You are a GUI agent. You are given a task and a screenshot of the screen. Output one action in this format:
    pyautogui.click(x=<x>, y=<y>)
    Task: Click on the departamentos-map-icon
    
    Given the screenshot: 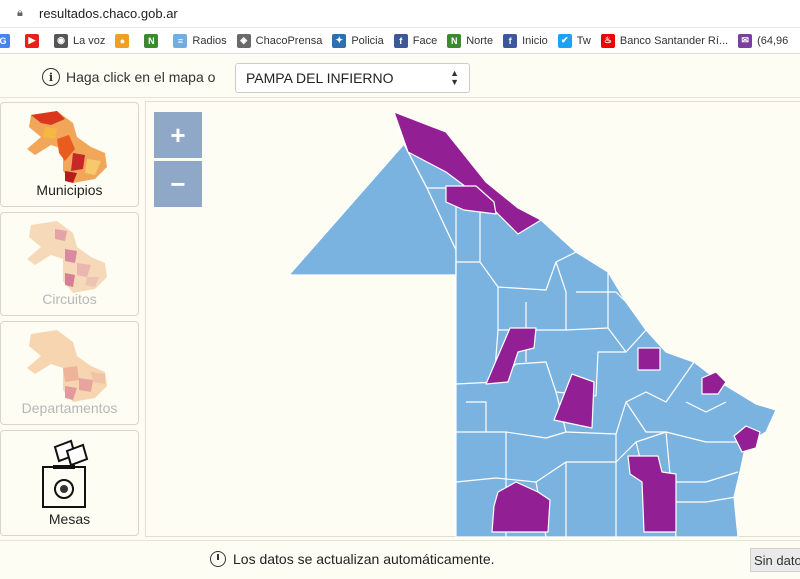 What is the action you would take?
    pyautogui.click(x=67, y=366)
    